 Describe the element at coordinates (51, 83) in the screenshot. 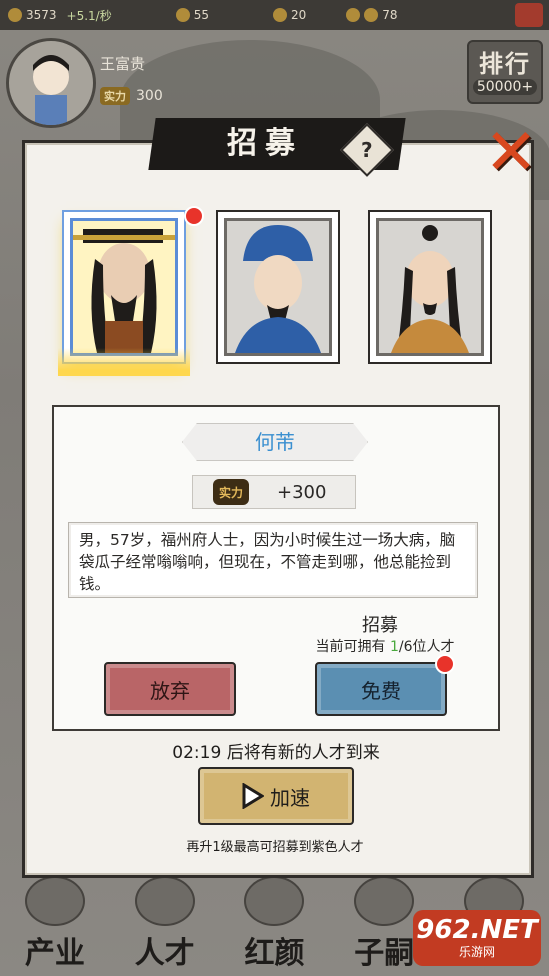

I see `avatar` at that location.